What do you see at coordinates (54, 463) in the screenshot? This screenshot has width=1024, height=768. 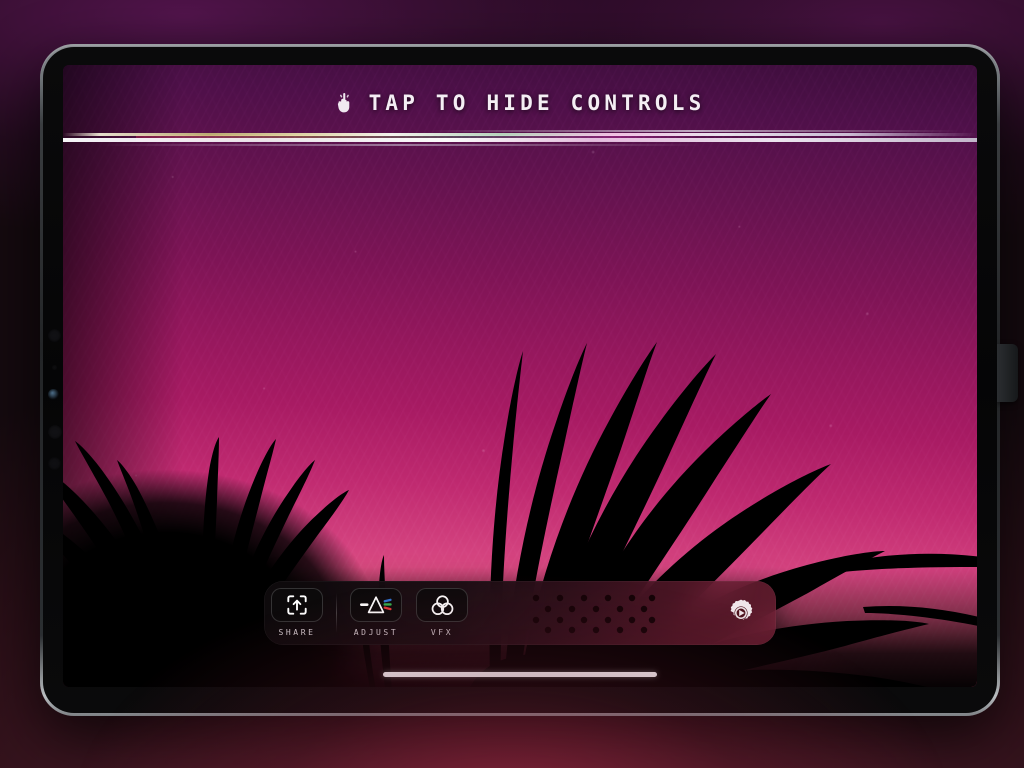 I see `flash-sensor-icon` at bounding box center [54, 463].